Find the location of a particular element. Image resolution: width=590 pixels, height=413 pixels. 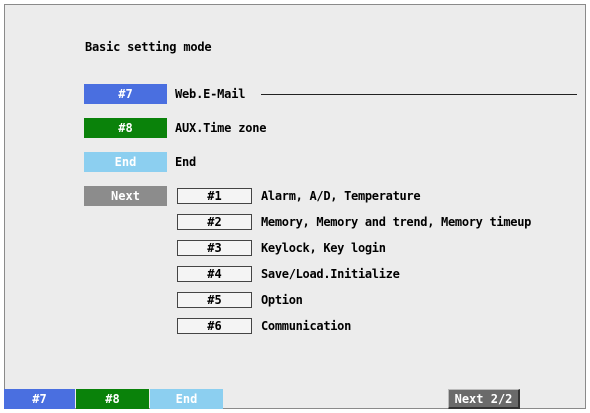

menu-desc-6: Communication is located at coordinates (306, 326).